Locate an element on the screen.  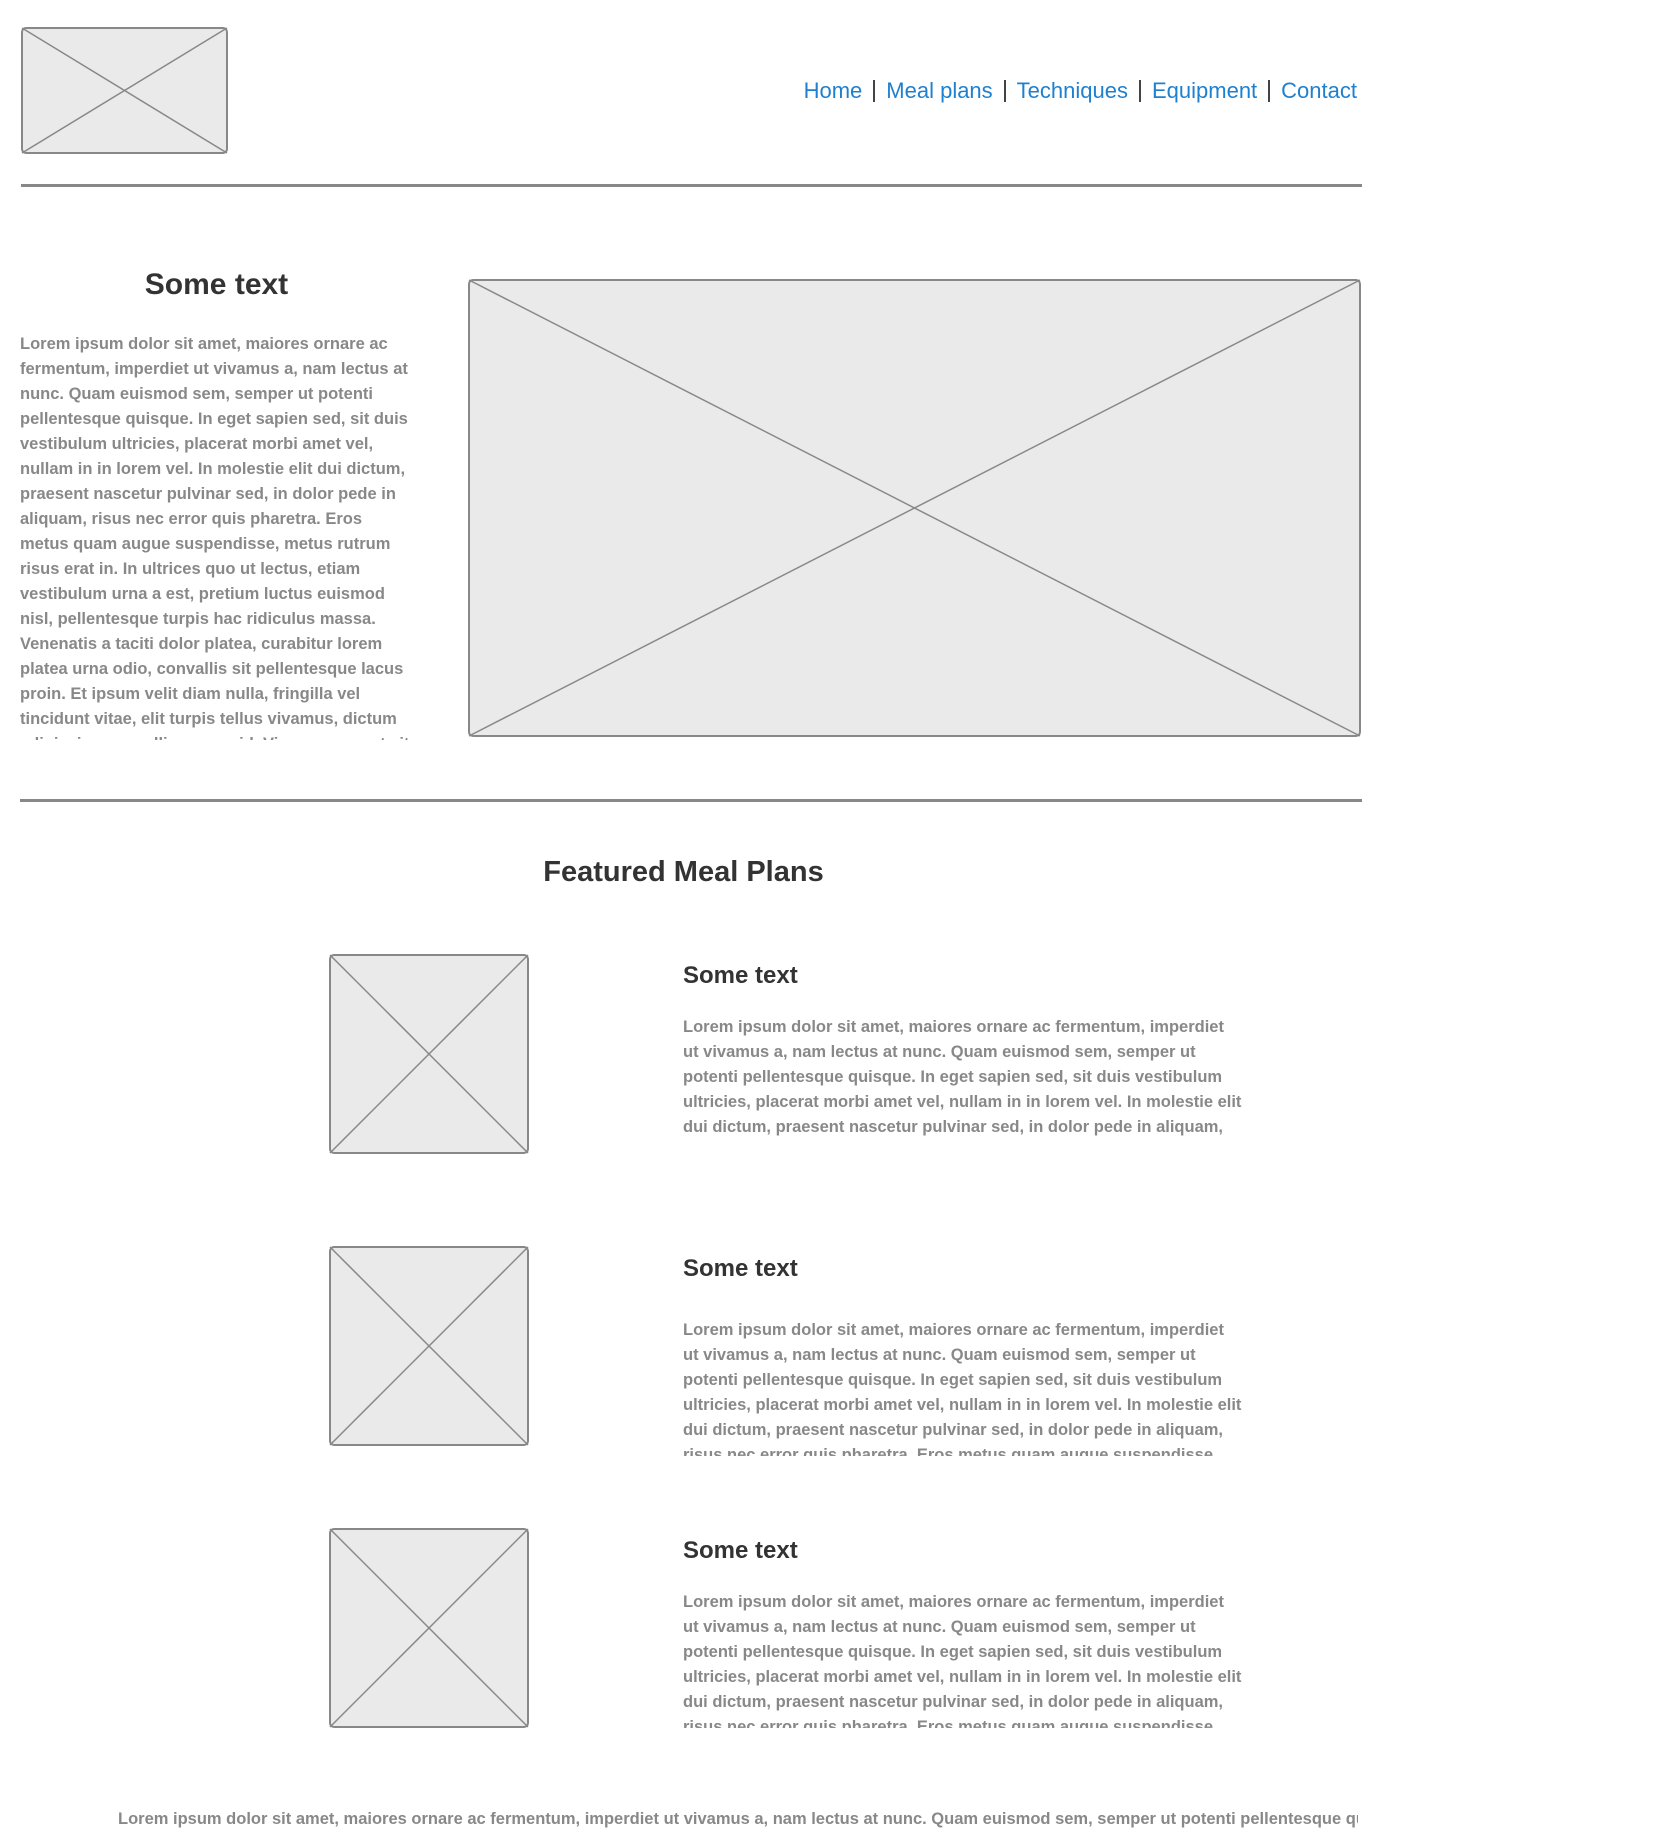
hero-image-placeholder is located at coordinates (914, 508).